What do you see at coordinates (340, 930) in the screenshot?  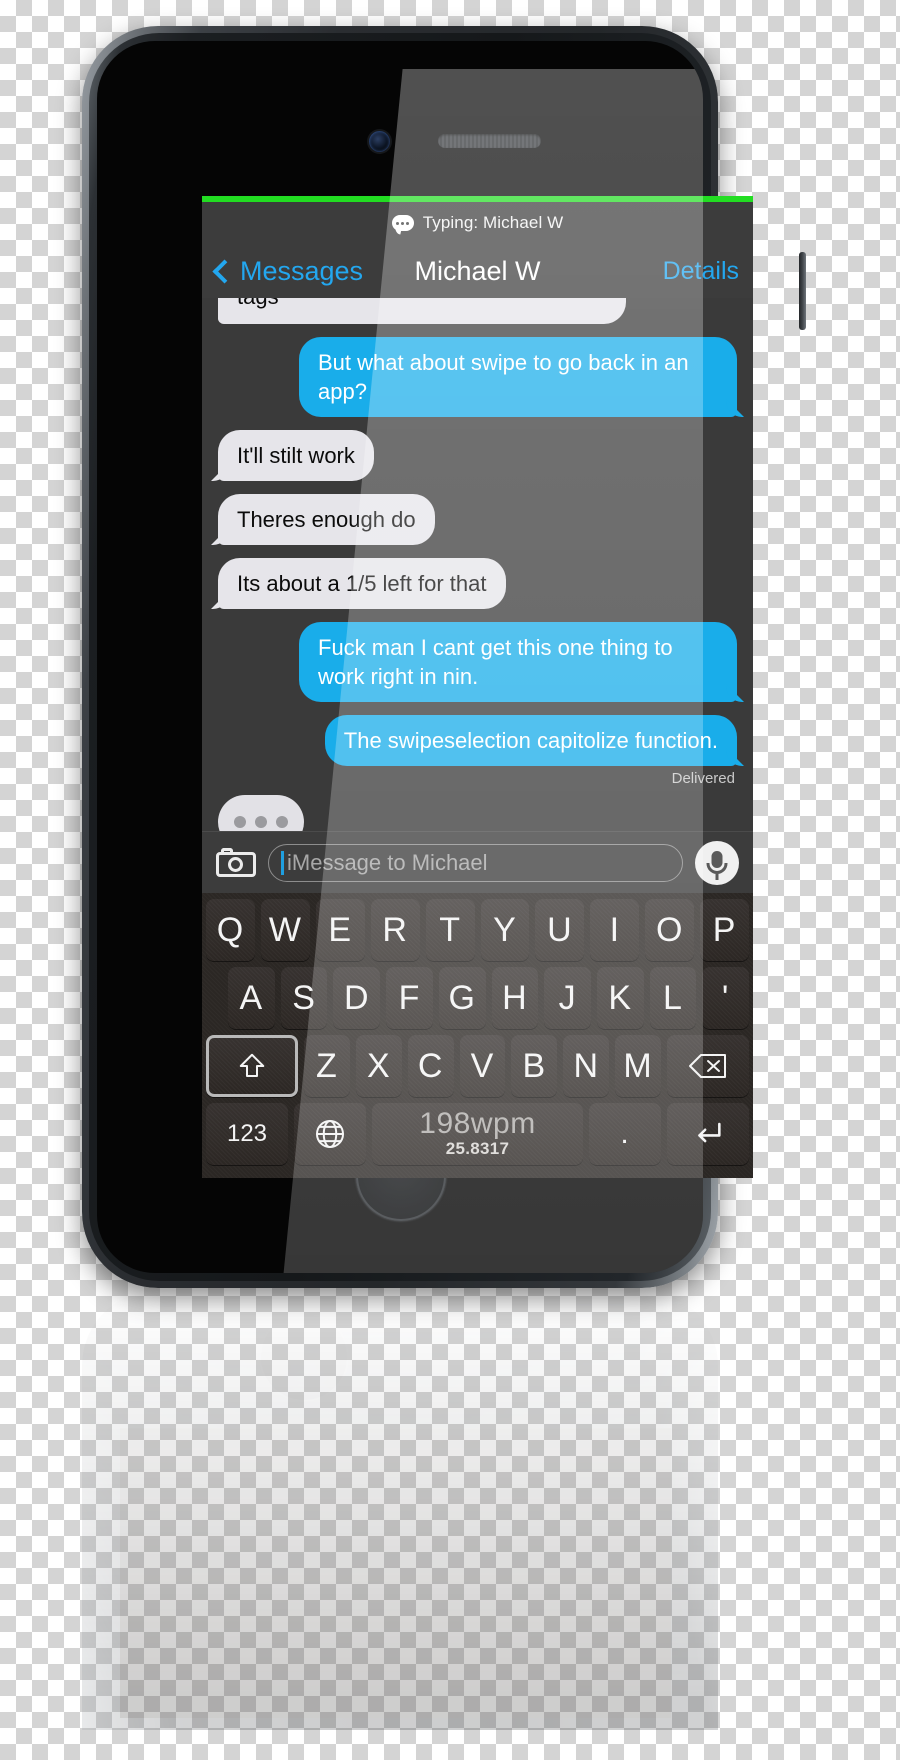 I see `key-e: E` at bounding box center [340, 930].